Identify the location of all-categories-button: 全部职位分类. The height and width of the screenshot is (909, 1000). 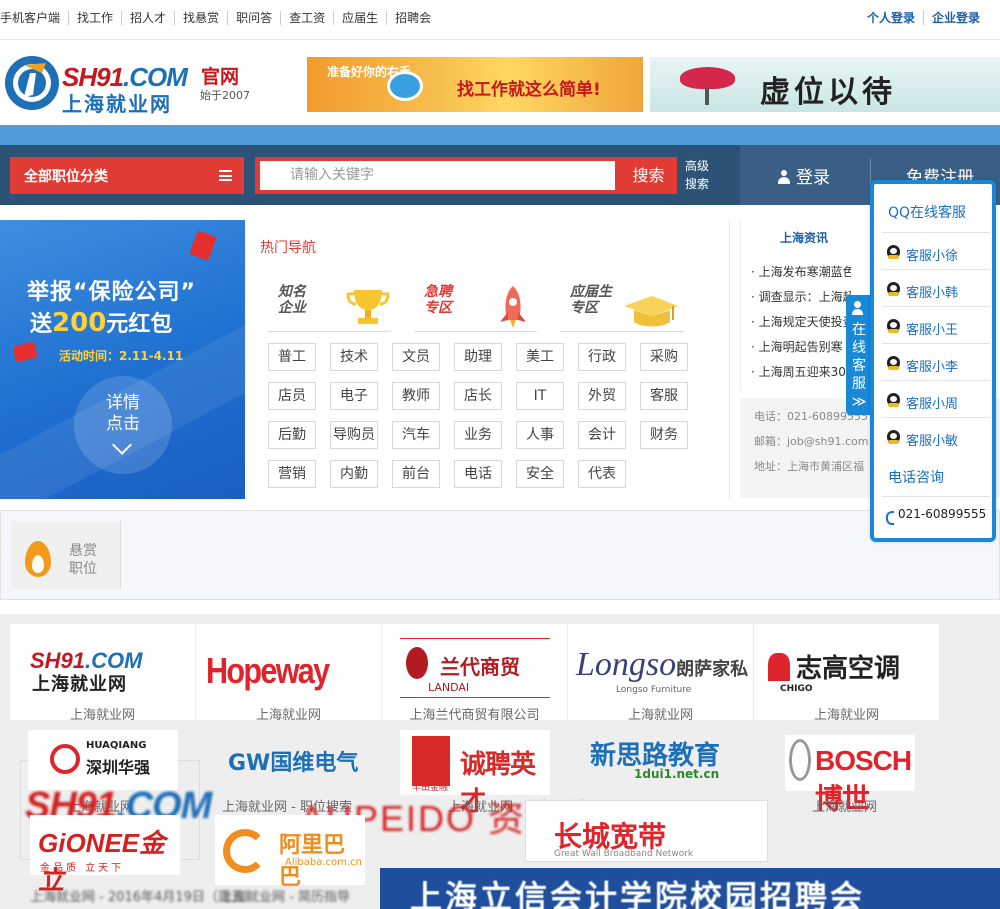
(127, 175).